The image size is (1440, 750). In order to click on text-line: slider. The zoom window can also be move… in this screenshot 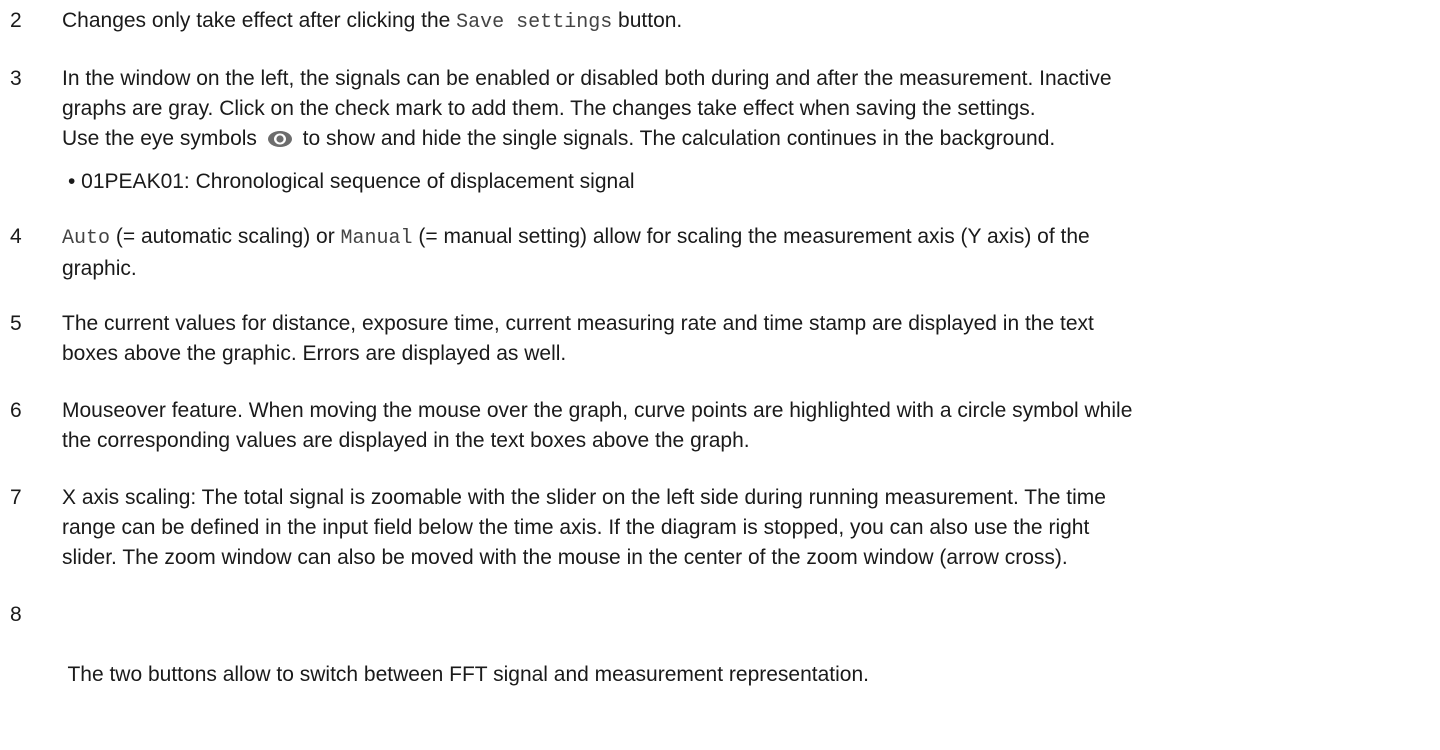, I will do `click(565, 557)`.